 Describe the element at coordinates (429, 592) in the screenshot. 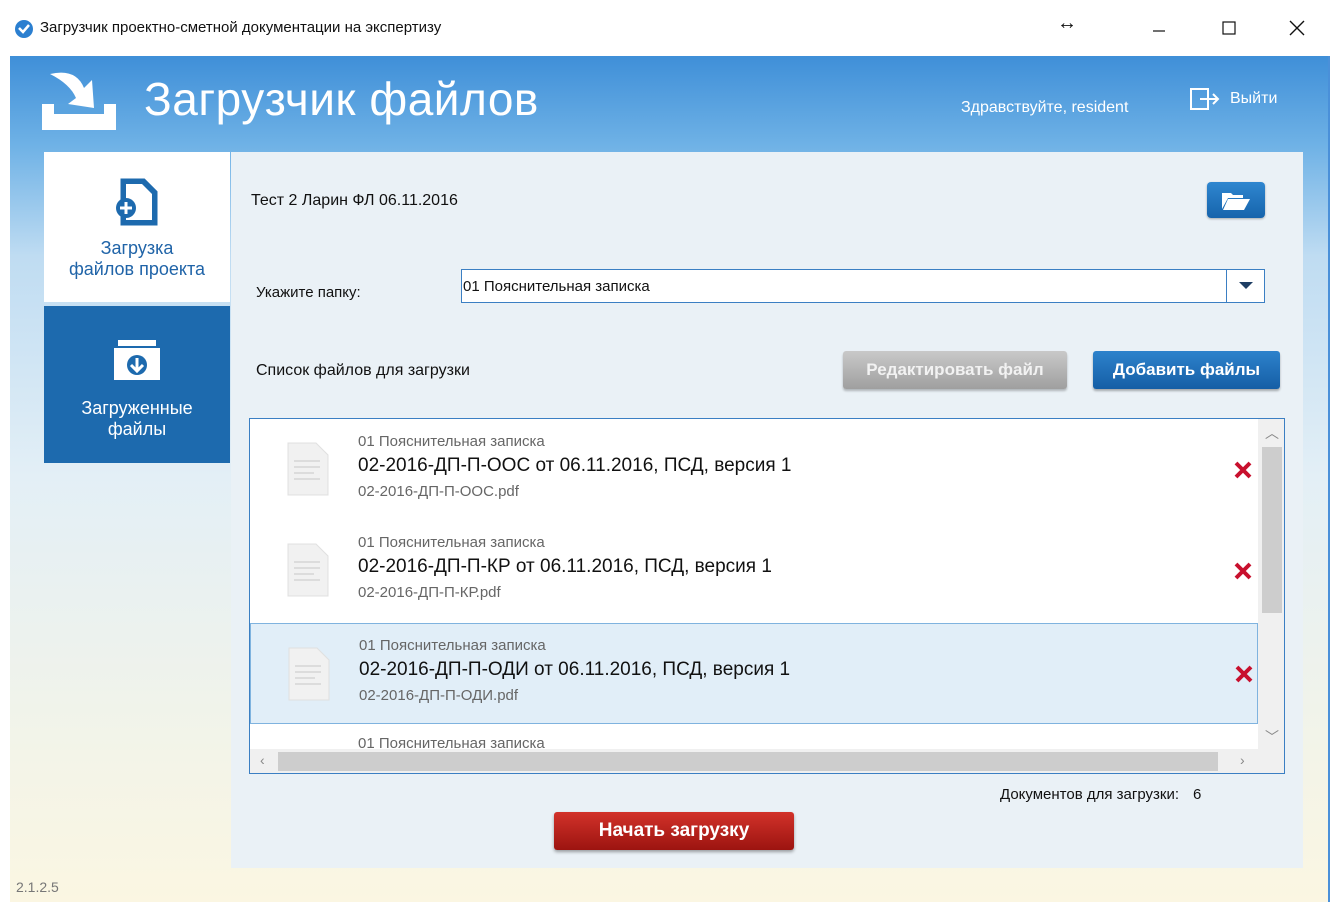

I see `file-name: 02-2016-ДП-П-КР.pdf` at that location.